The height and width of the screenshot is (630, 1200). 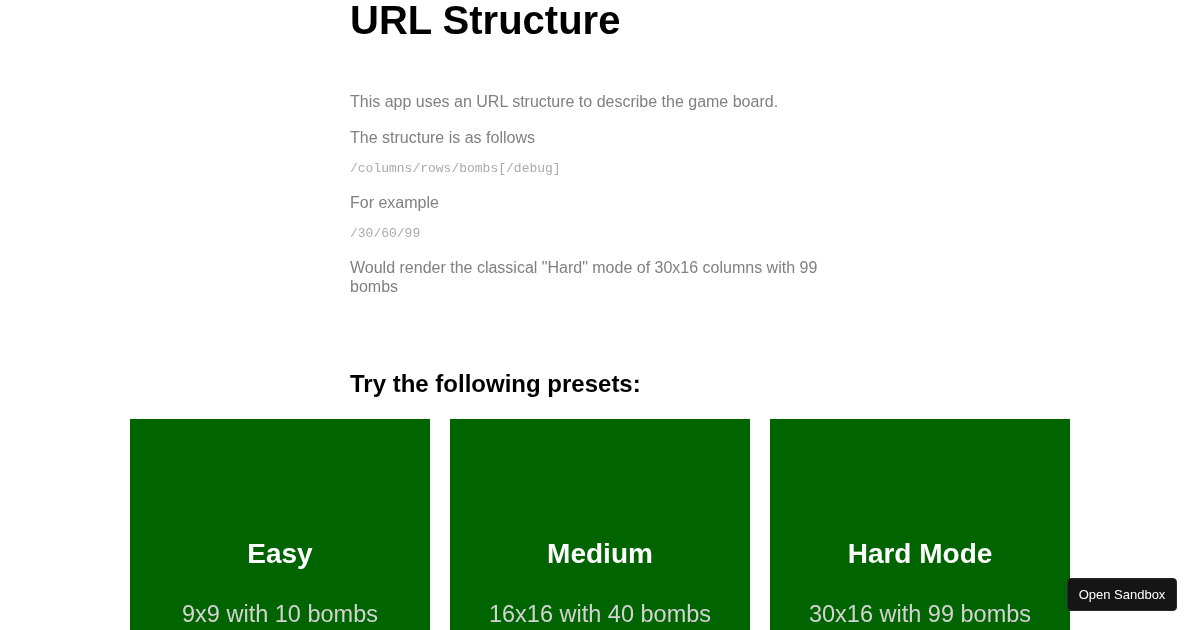 What do you see at coordinates (385, 234) in the screenshot?
I see `url-code: /30/60/99` at bounding box center [385, 234].